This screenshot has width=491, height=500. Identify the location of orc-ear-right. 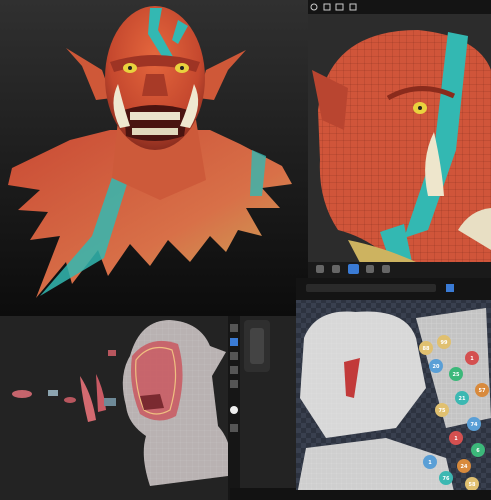
(222, 75).